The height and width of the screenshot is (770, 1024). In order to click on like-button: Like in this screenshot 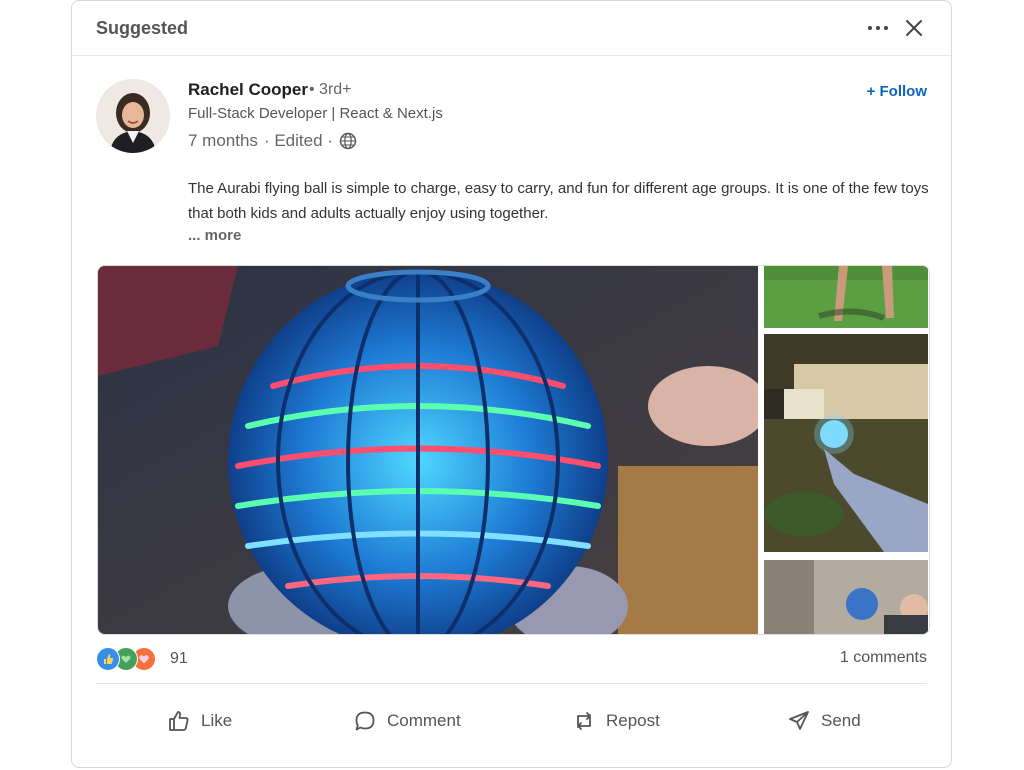, I will do `click(199, 721)`.